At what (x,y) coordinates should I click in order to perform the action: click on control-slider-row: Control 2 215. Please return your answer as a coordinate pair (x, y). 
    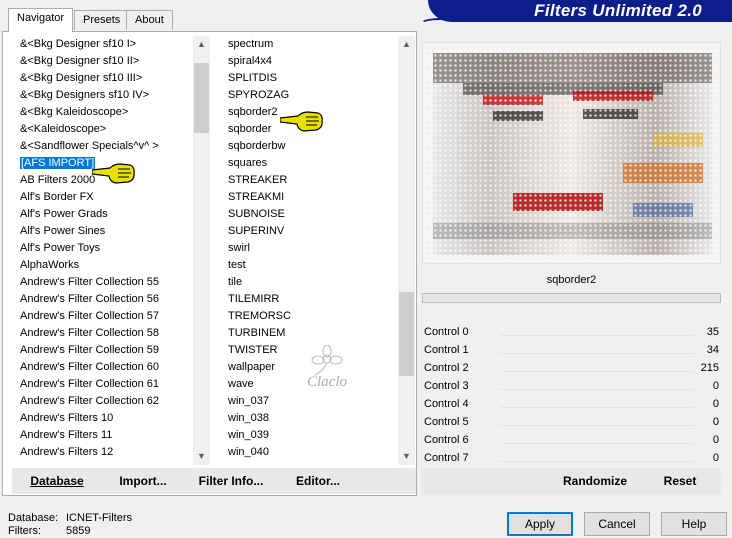
    Looking at the image, I should click on (571, 368).